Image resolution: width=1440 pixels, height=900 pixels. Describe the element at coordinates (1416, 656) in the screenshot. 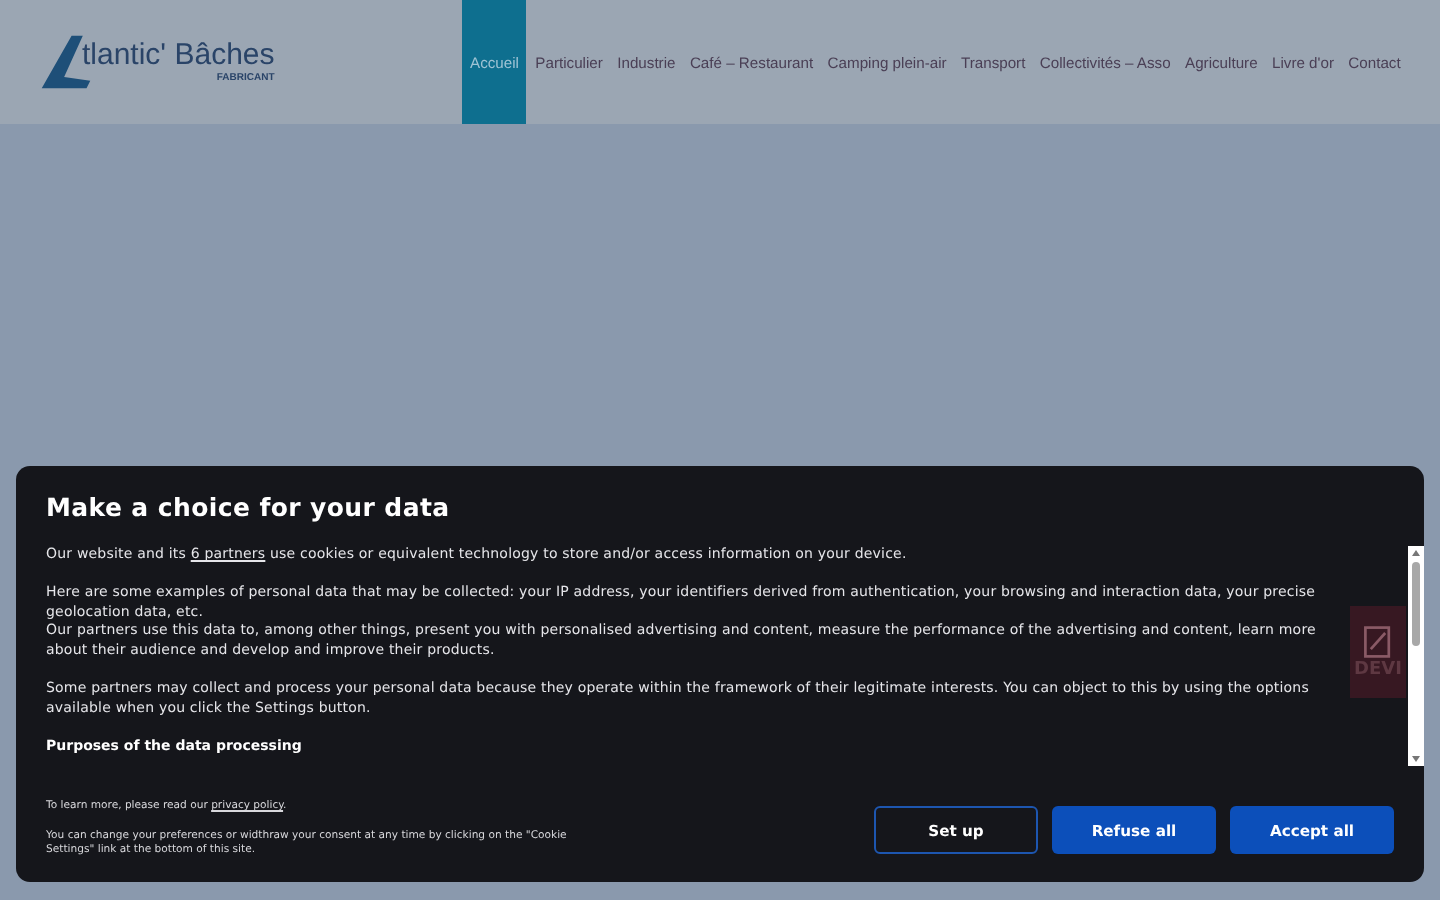

I see `scrollbar` at that location.